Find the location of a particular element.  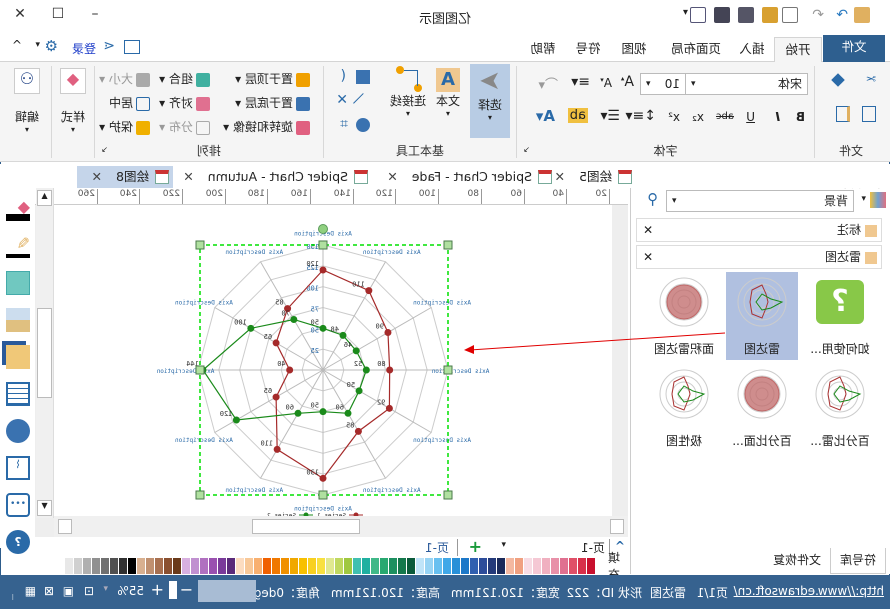

grid-icon: ▦ is located at coordinates (30, 591).